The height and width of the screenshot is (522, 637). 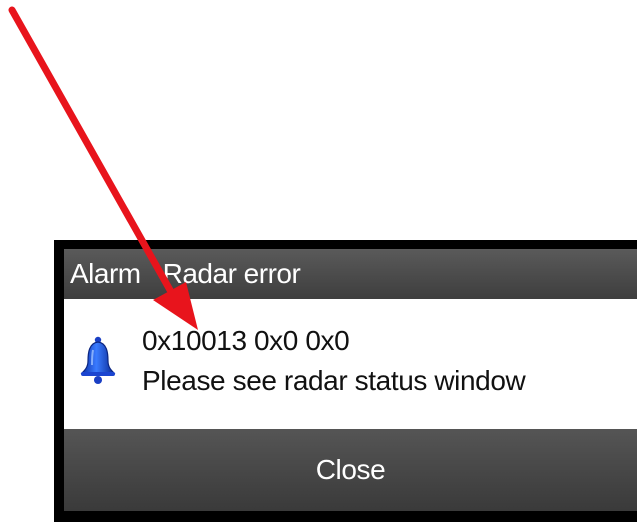 I want to click on bell-icon, so click(x=98, y=360).